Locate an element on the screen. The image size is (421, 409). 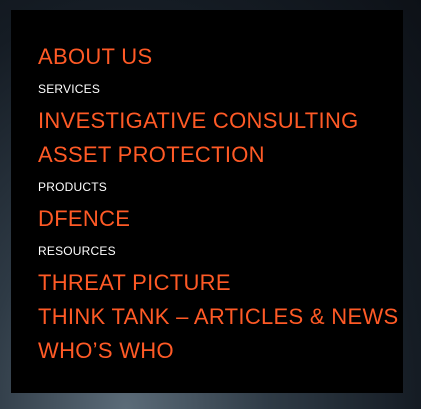
menu-item-think-tank: THINK TANK – ARTICLES & NEWS is located at coordinates (220, 317).